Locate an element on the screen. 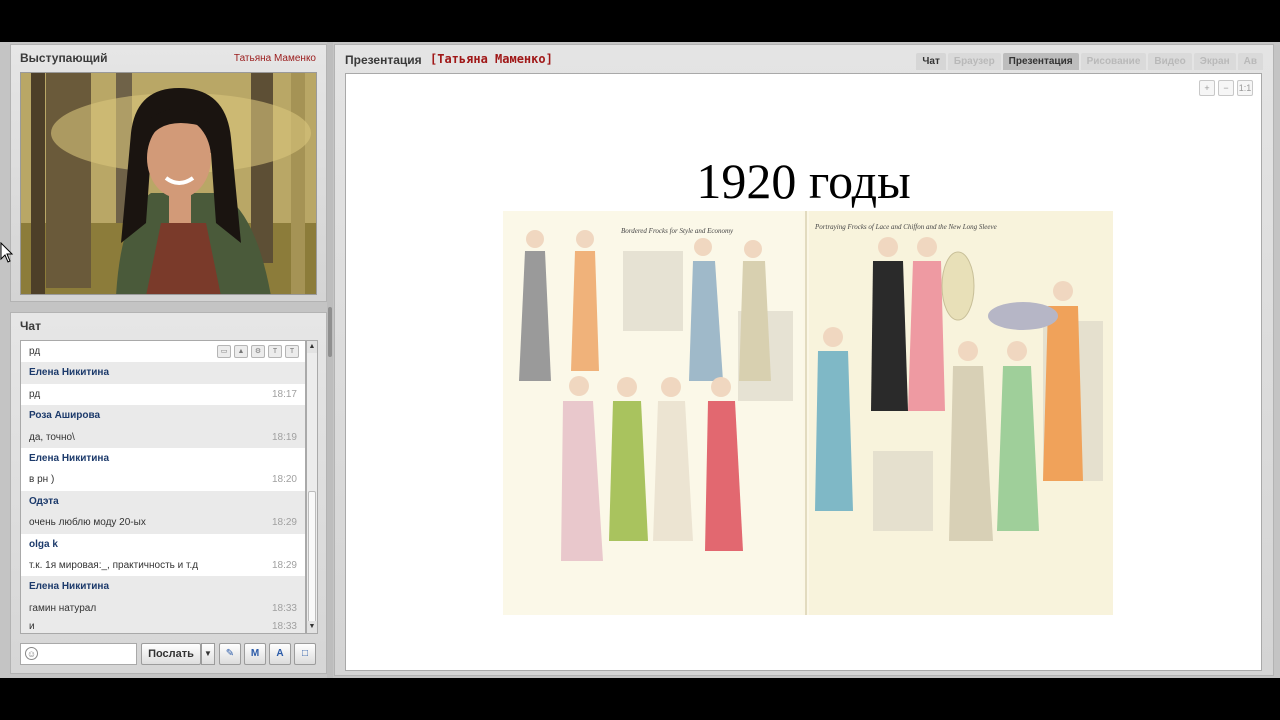  chat-message-text: и is located at coordinates (32, 627).